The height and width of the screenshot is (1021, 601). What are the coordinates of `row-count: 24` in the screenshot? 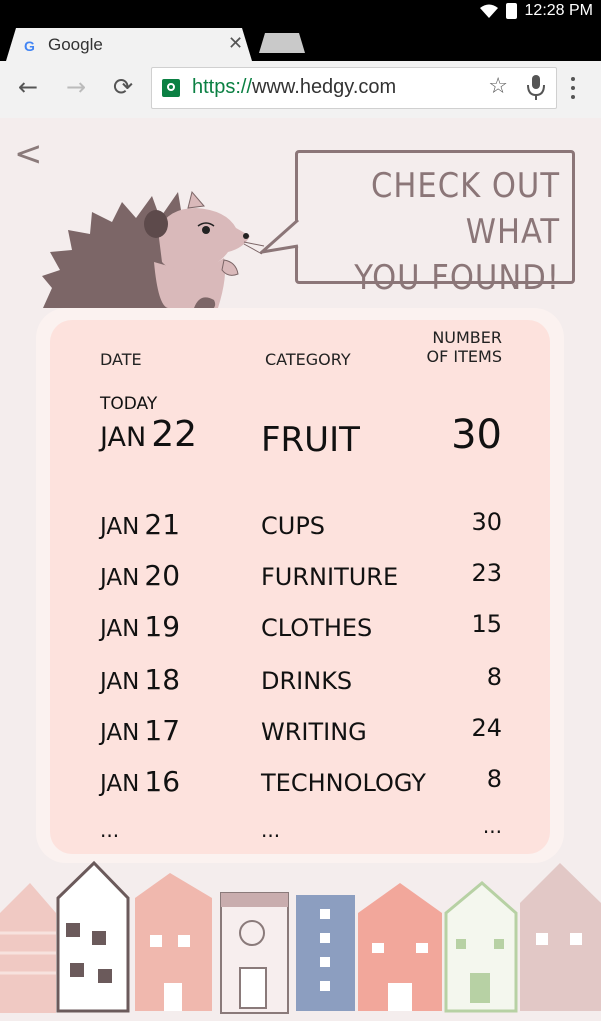 It's located at (486, 728).